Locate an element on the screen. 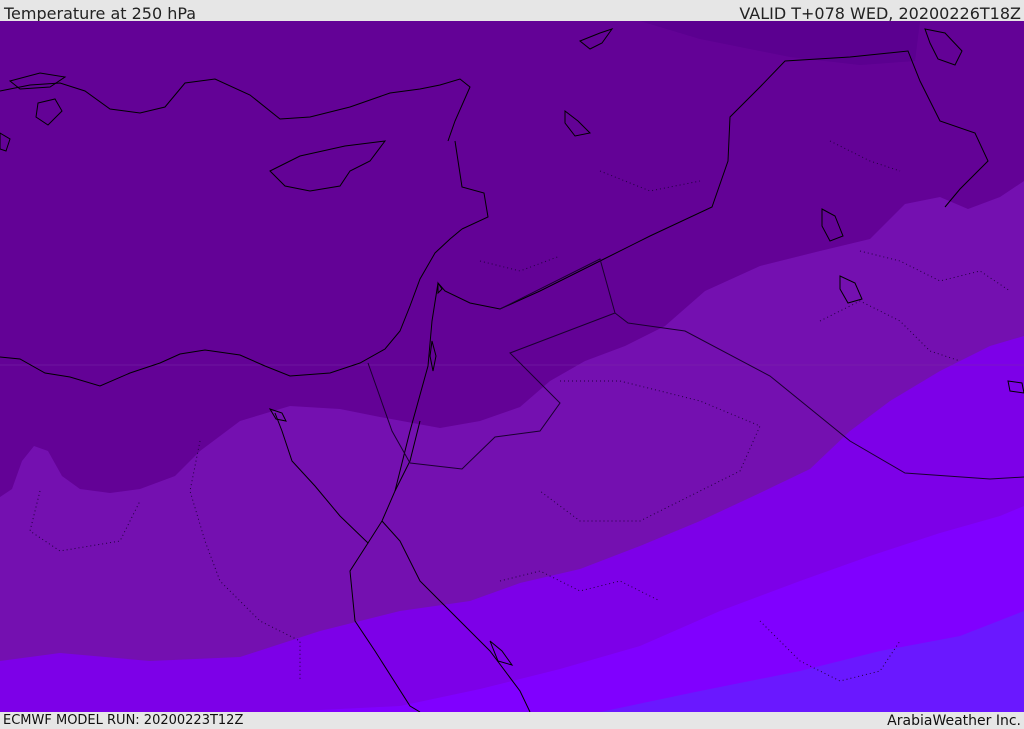 This screenshot has width=1024, height=729. credit-label: ArabiaWeather Inc. is located at coordinates (954, 721).